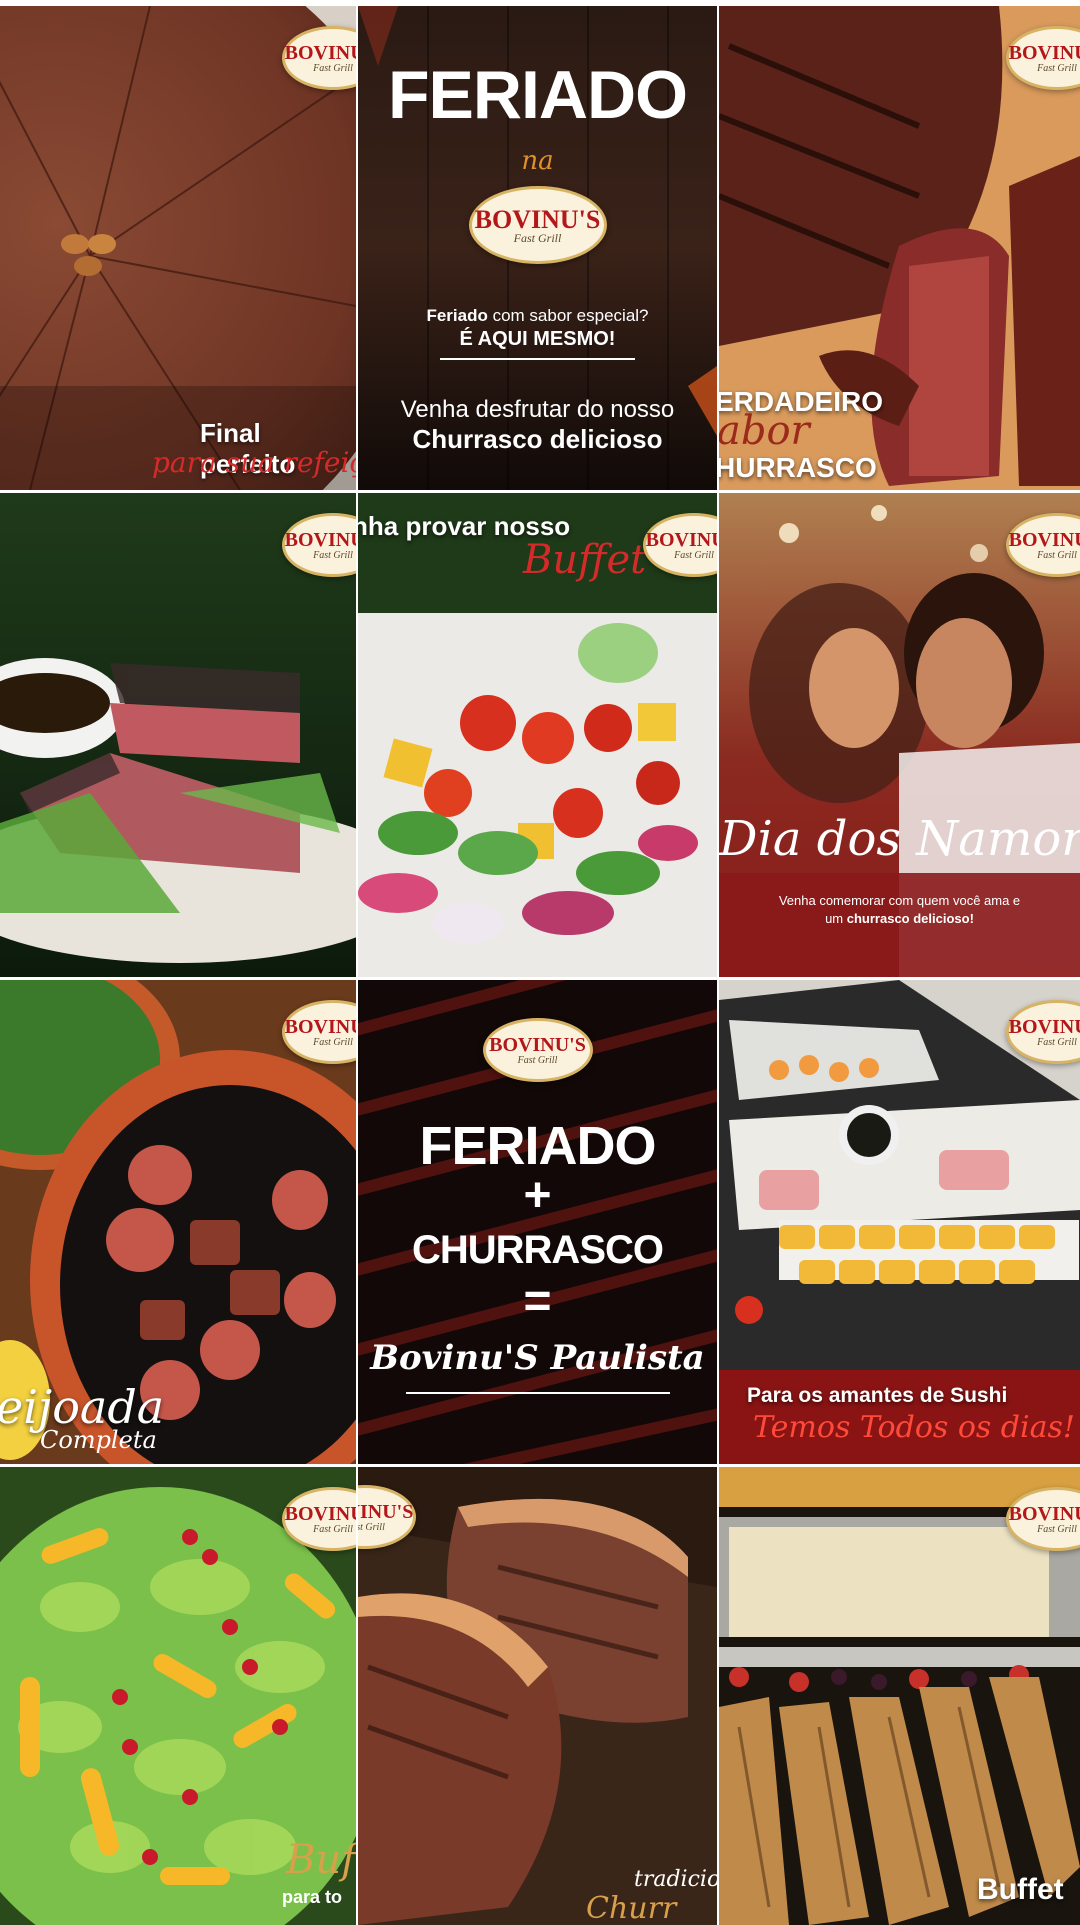 The image size is (1080, 1925). What do you see at coordinates (178, 735) in the screenshot?
I see `post-tile-tuna: BOVINU'S Fast Grill` at bounding box center [178, 735].